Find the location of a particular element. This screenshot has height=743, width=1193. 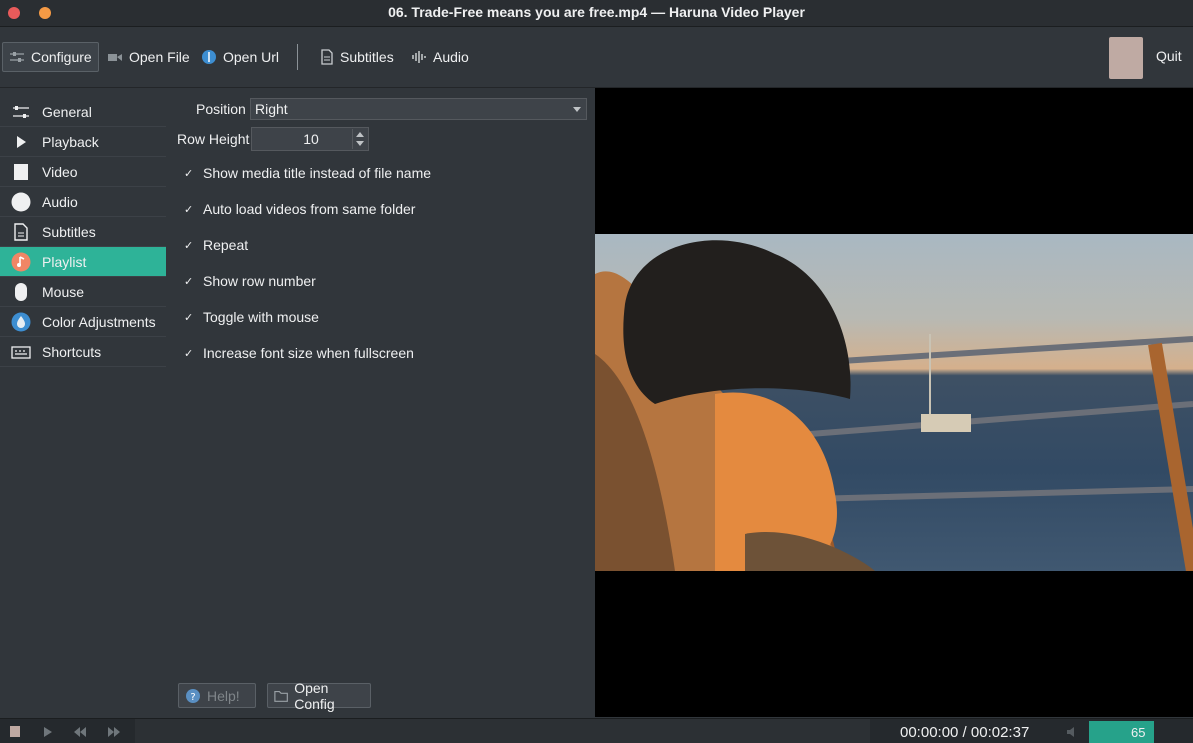

color-icon is located at coordinates (21, 321).